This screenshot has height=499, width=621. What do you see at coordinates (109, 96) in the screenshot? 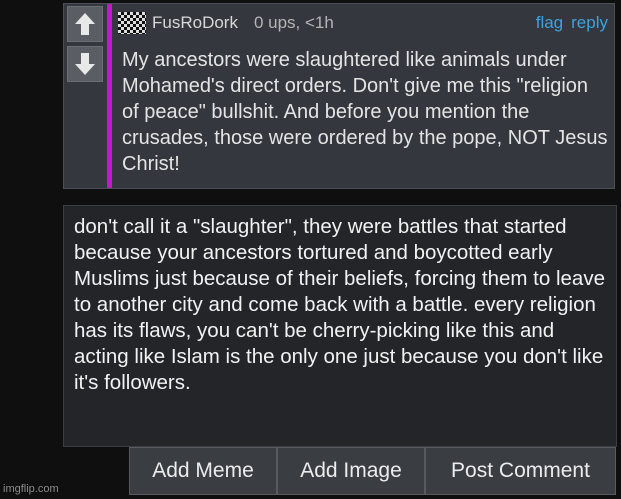
I see `comment-highlight-bar` at bounding box center [109, 96].